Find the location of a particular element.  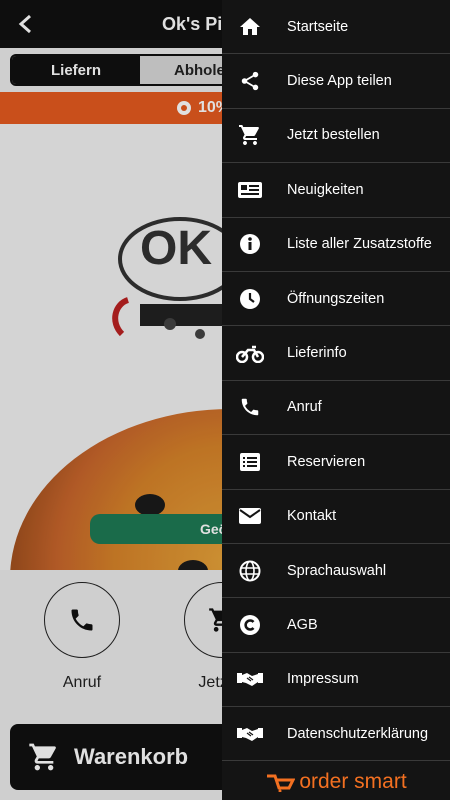

menu-item-agb: AGB is located at coordinates (336, 625).